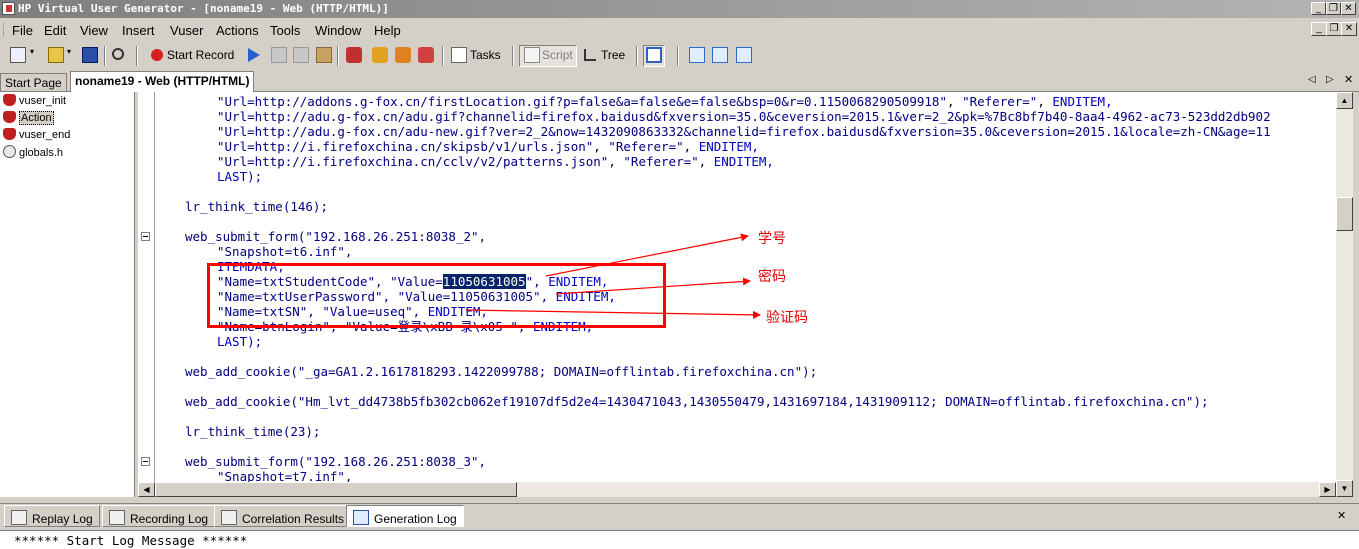 This screenshot has width=1359, height=549. What do you see at coordinates (787, 318) in the screenshot?
I see `annotation-captcha: 验证码` at bounding box center [787, 318].